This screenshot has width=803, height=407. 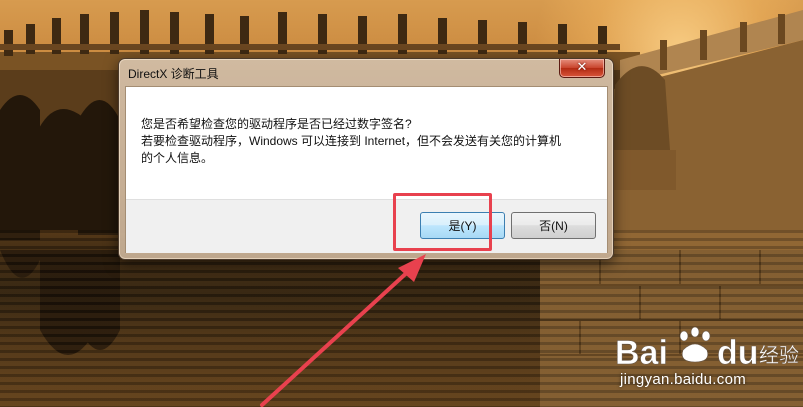 I want to click on svg-text: Bai, so click(x=641, y=353).